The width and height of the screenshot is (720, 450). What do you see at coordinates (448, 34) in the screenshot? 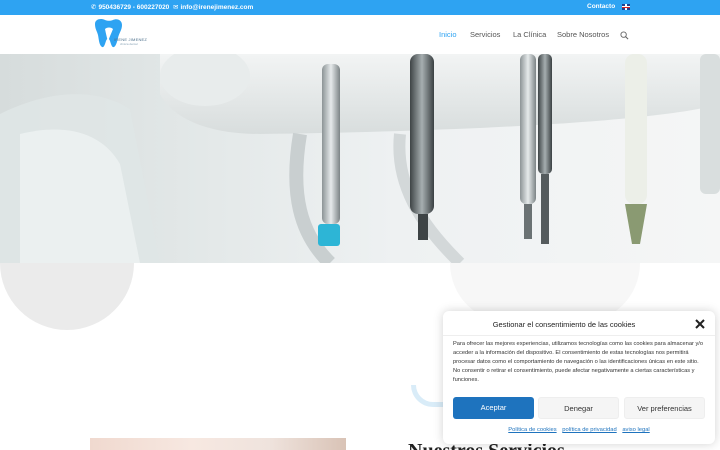
I see `nav-item-inicio: Inicio` at bounding box center [448, 34].